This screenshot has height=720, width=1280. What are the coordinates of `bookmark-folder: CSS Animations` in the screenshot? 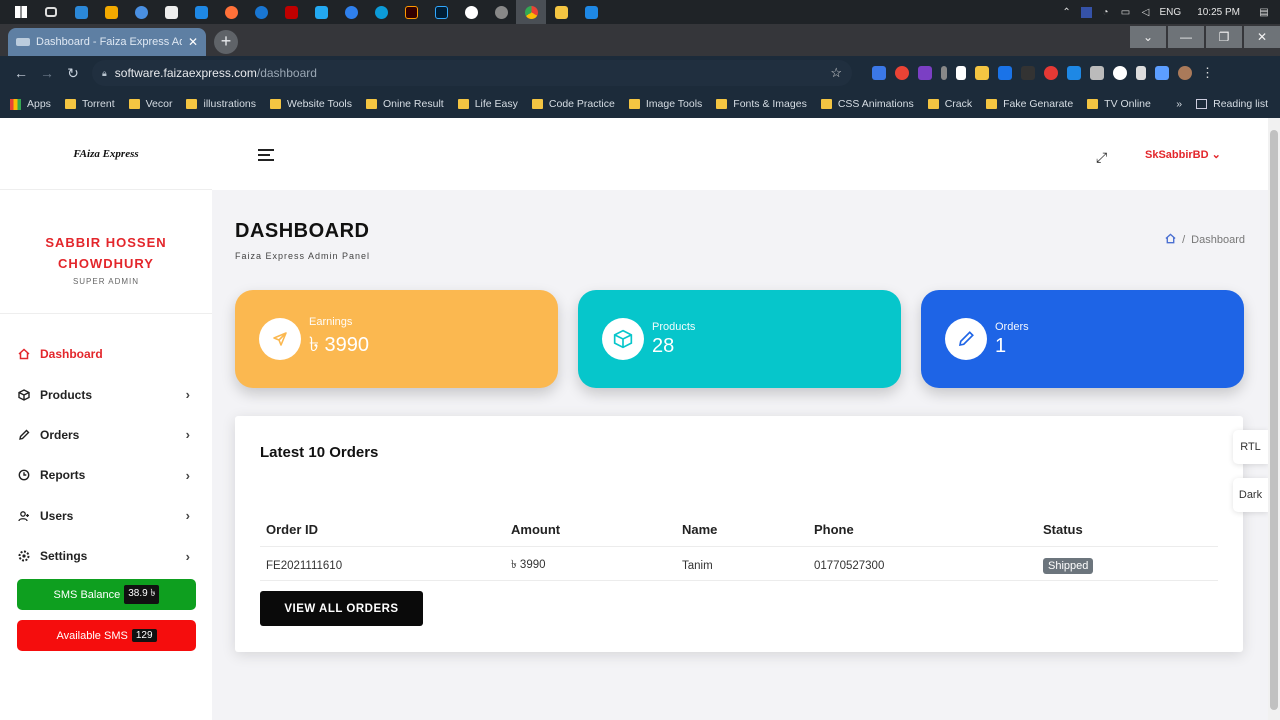 It's located at (867, 104).